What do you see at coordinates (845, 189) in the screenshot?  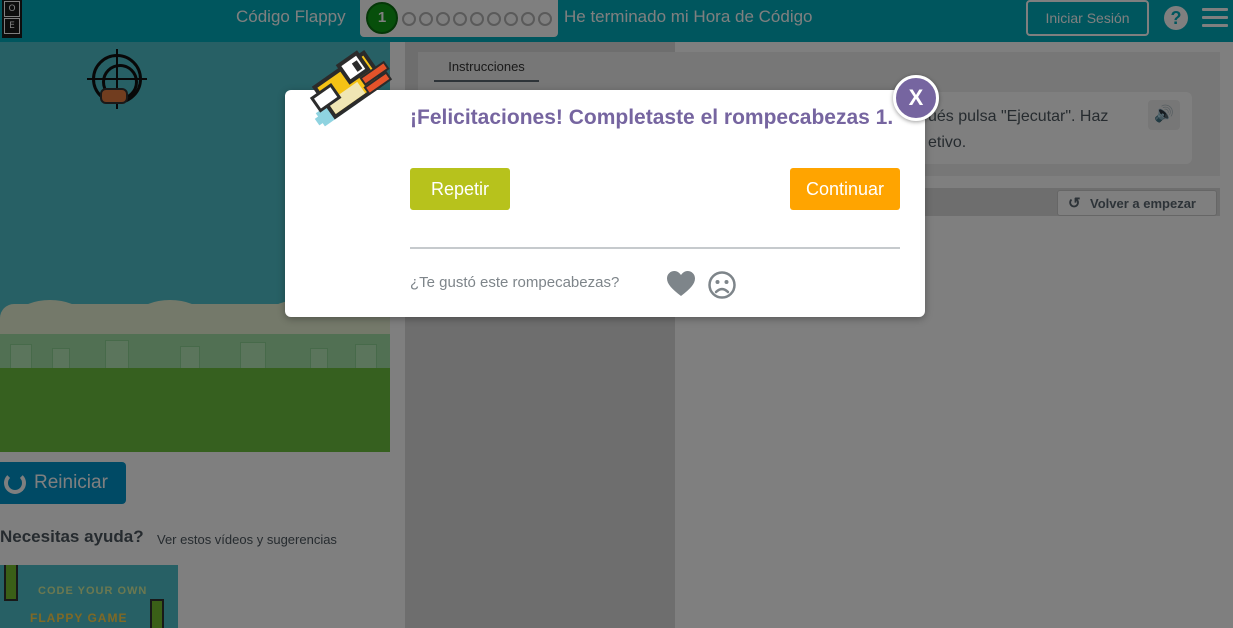 I see `continue-button: Continuar` at bounding box center [845, 189].